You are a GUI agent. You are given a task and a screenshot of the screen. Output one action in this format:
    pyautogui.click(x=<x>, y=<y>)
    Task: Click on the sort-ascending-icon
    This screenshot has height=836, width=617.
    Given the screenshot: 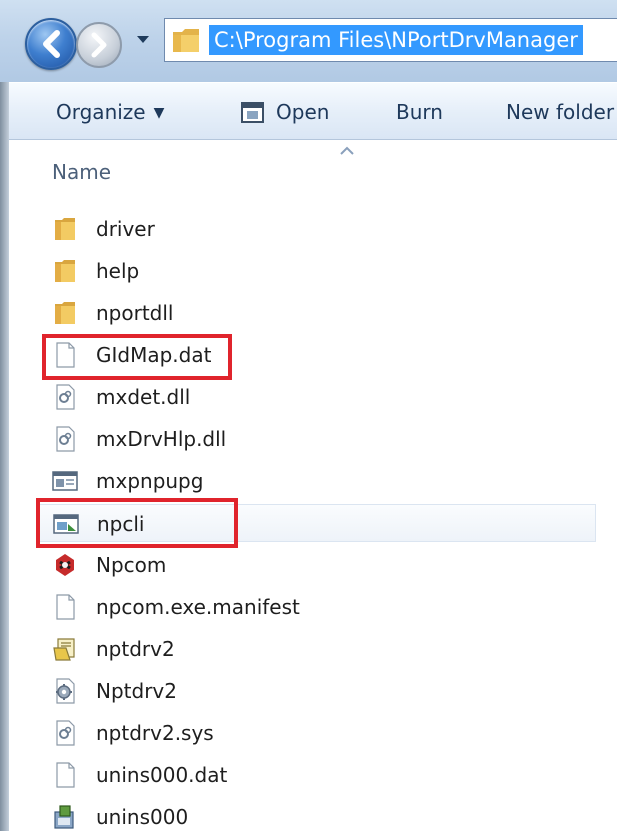 What is the action you would take?
    pyautogui.click(x=347, y=150)
    